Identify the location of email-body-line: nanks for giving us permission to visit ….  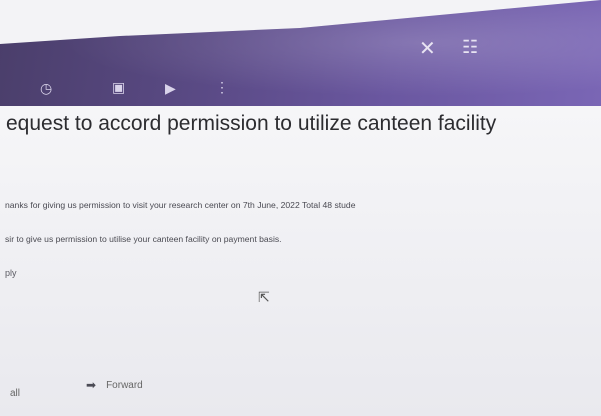
(180, 205).